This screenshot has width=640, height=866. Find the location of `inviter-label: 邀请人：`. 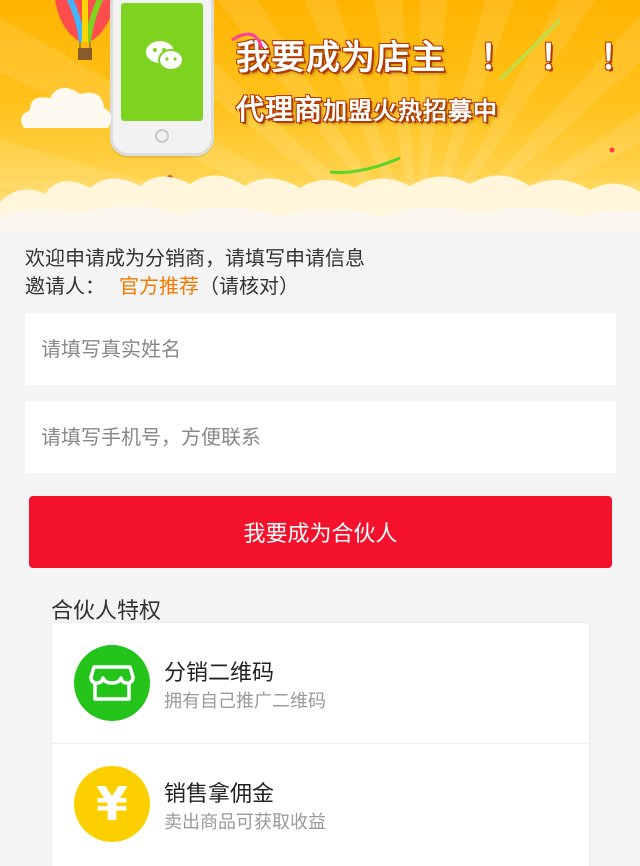

inviter-label: 邀请人： is located at coordinates (65, 286).